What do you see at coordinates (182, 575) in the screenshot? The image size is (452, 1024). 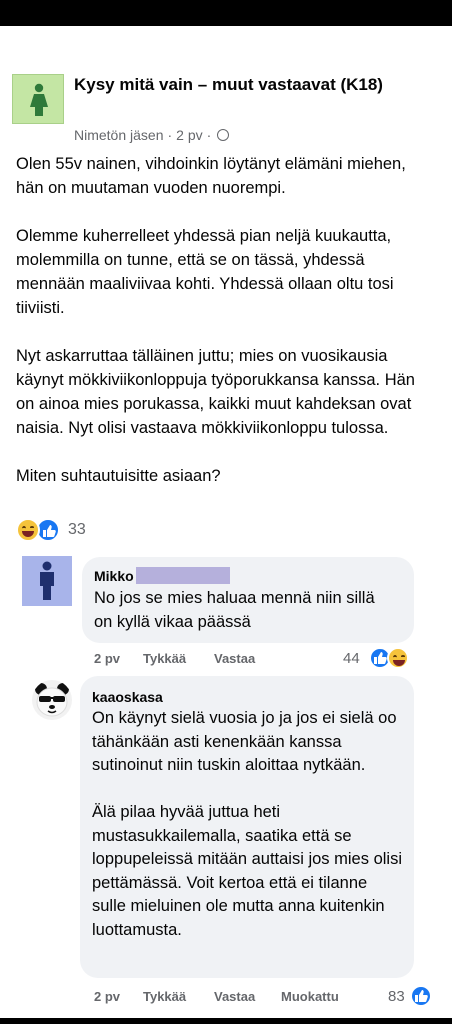 I see `redaction-bar` at bounding box center [182, 575].